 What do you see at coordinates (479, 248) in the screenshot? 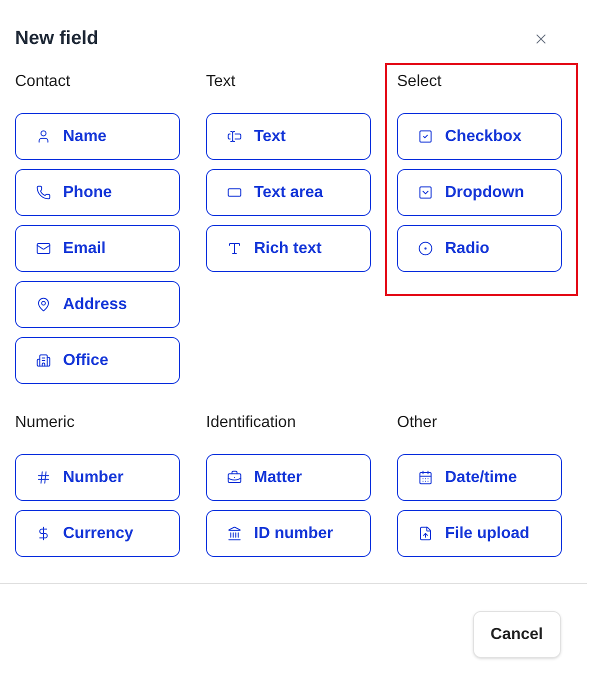
I see `field-type-button: Radio` at bounding box center [479, 248].